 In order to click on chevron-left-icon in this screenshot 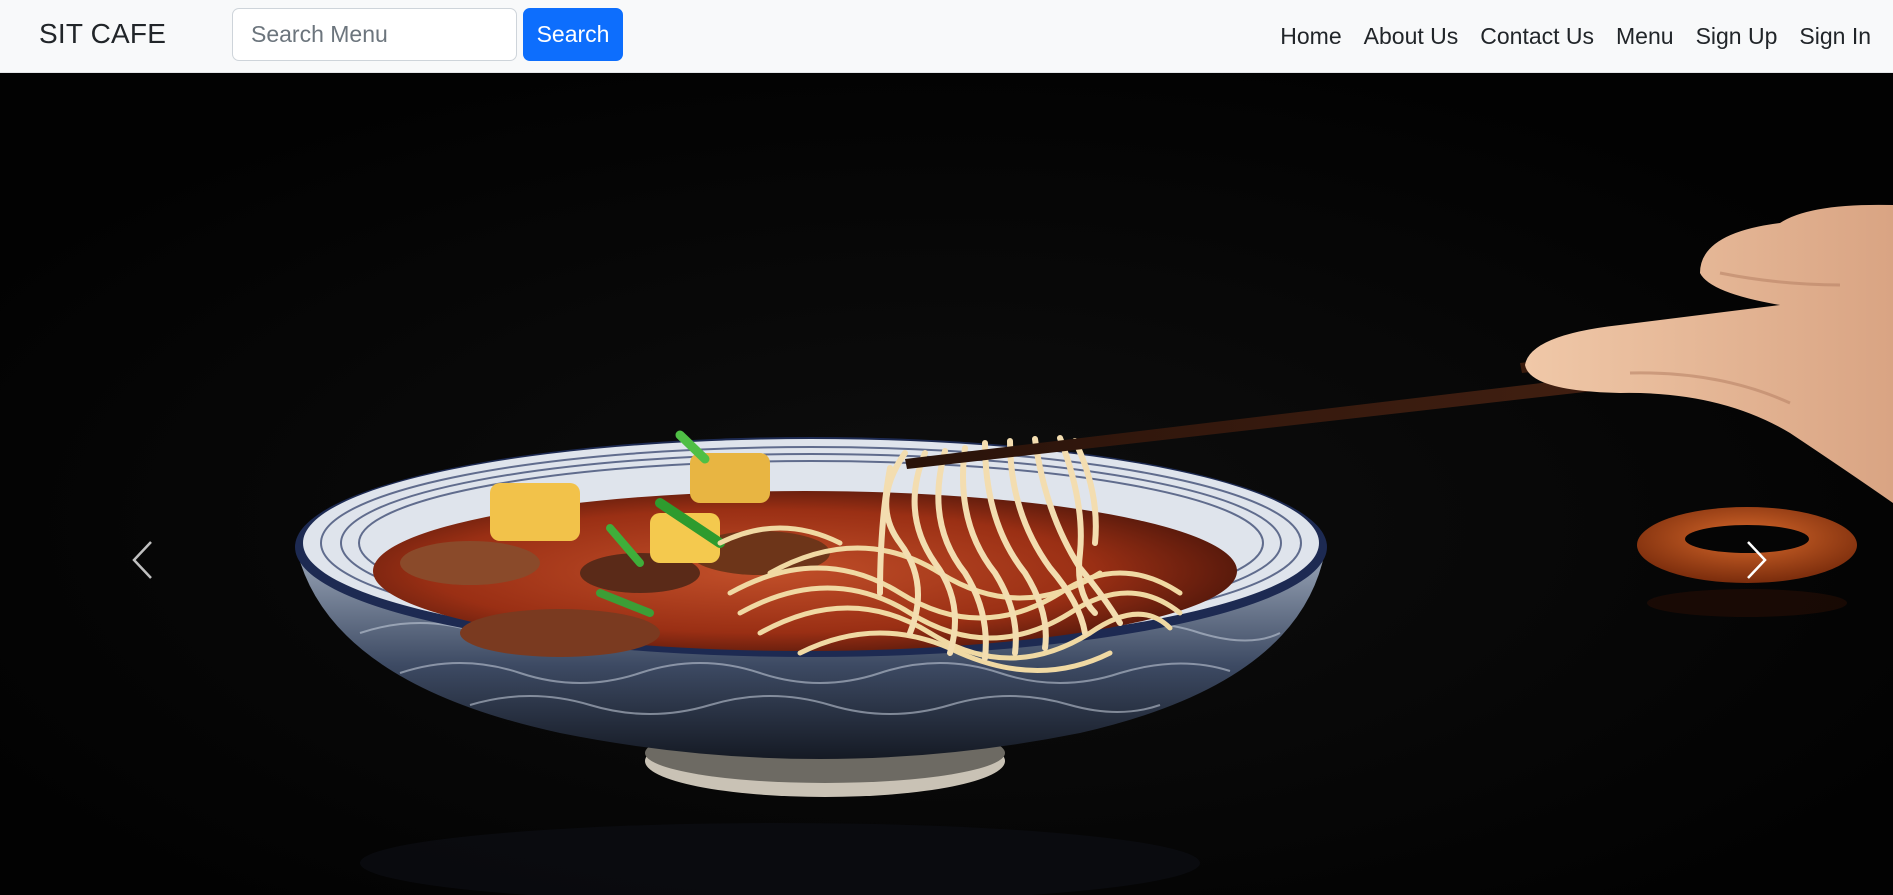, I will do `click(142, 560)`.